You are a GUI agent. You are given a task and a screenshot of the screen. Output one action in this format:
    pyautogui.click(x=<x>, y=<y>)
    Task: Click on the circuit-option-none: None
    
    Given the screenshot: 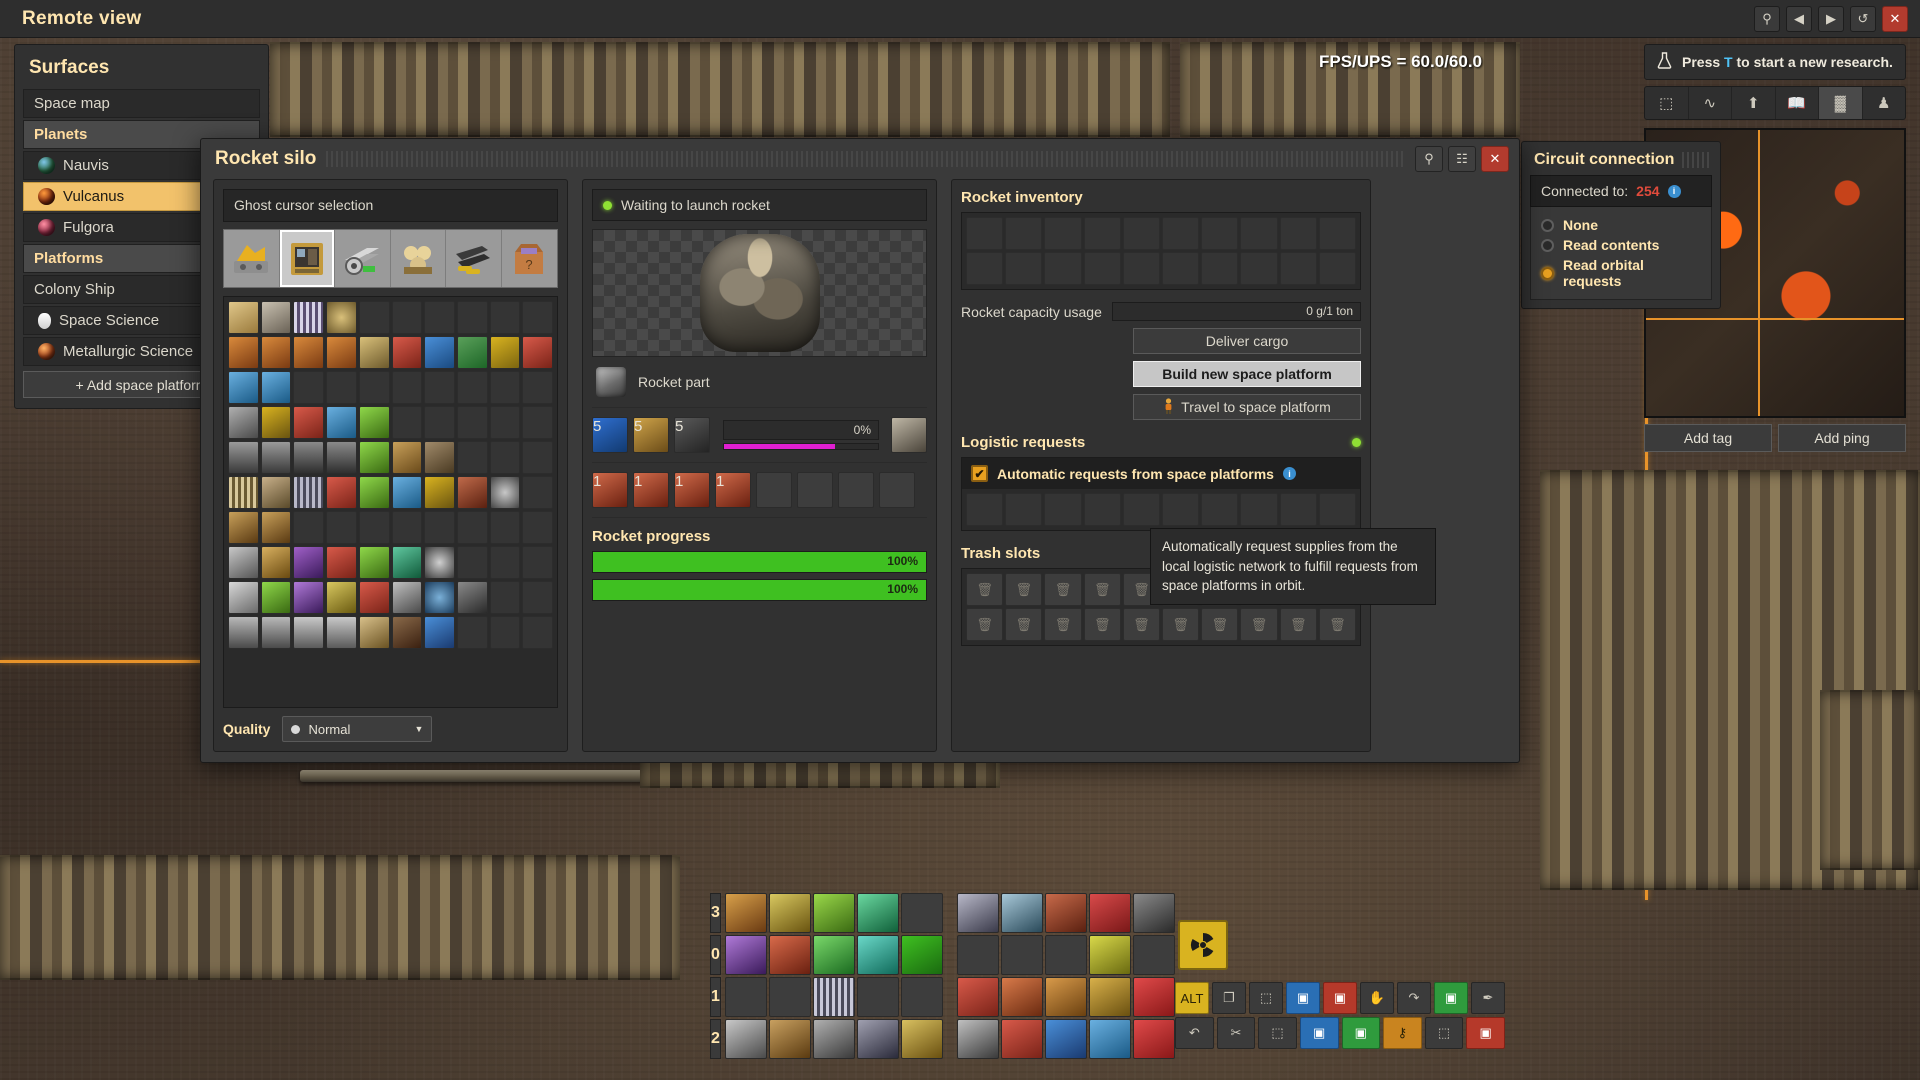 What is the action you would take?
    pyautogui.click(x=1621, y=225)
    